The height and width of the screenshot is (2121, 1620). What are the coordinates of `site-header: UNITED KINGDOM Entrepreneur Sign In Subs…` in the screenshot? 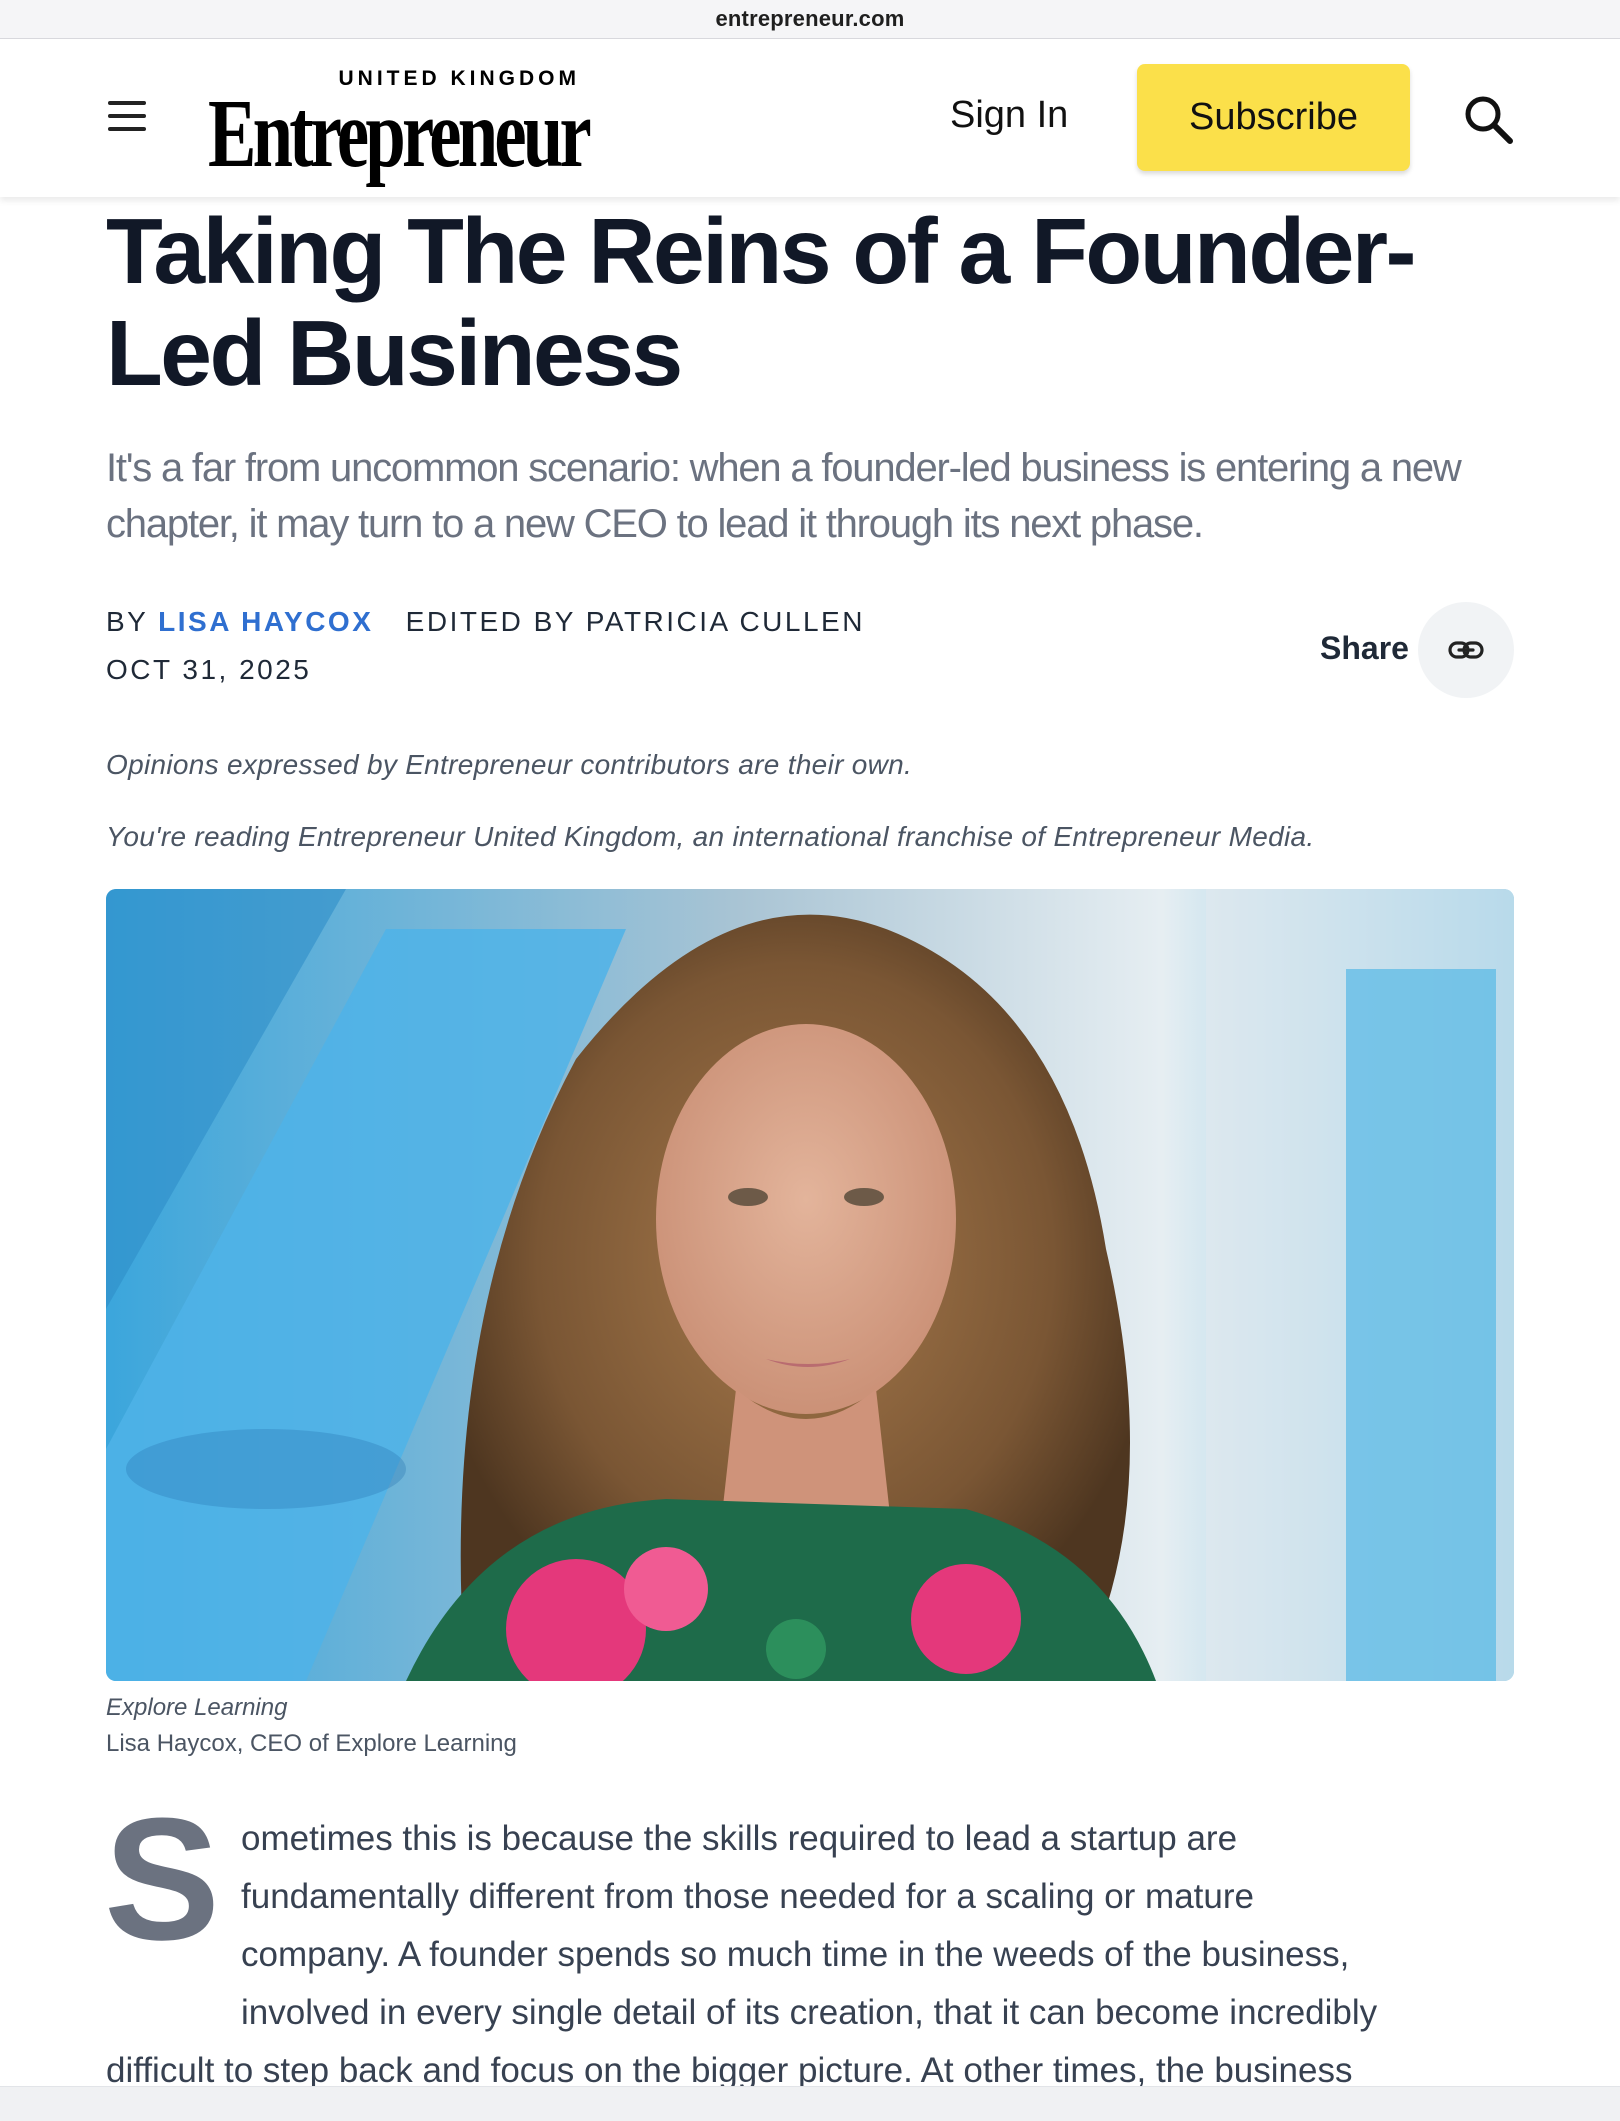 It's located at (810, 118).